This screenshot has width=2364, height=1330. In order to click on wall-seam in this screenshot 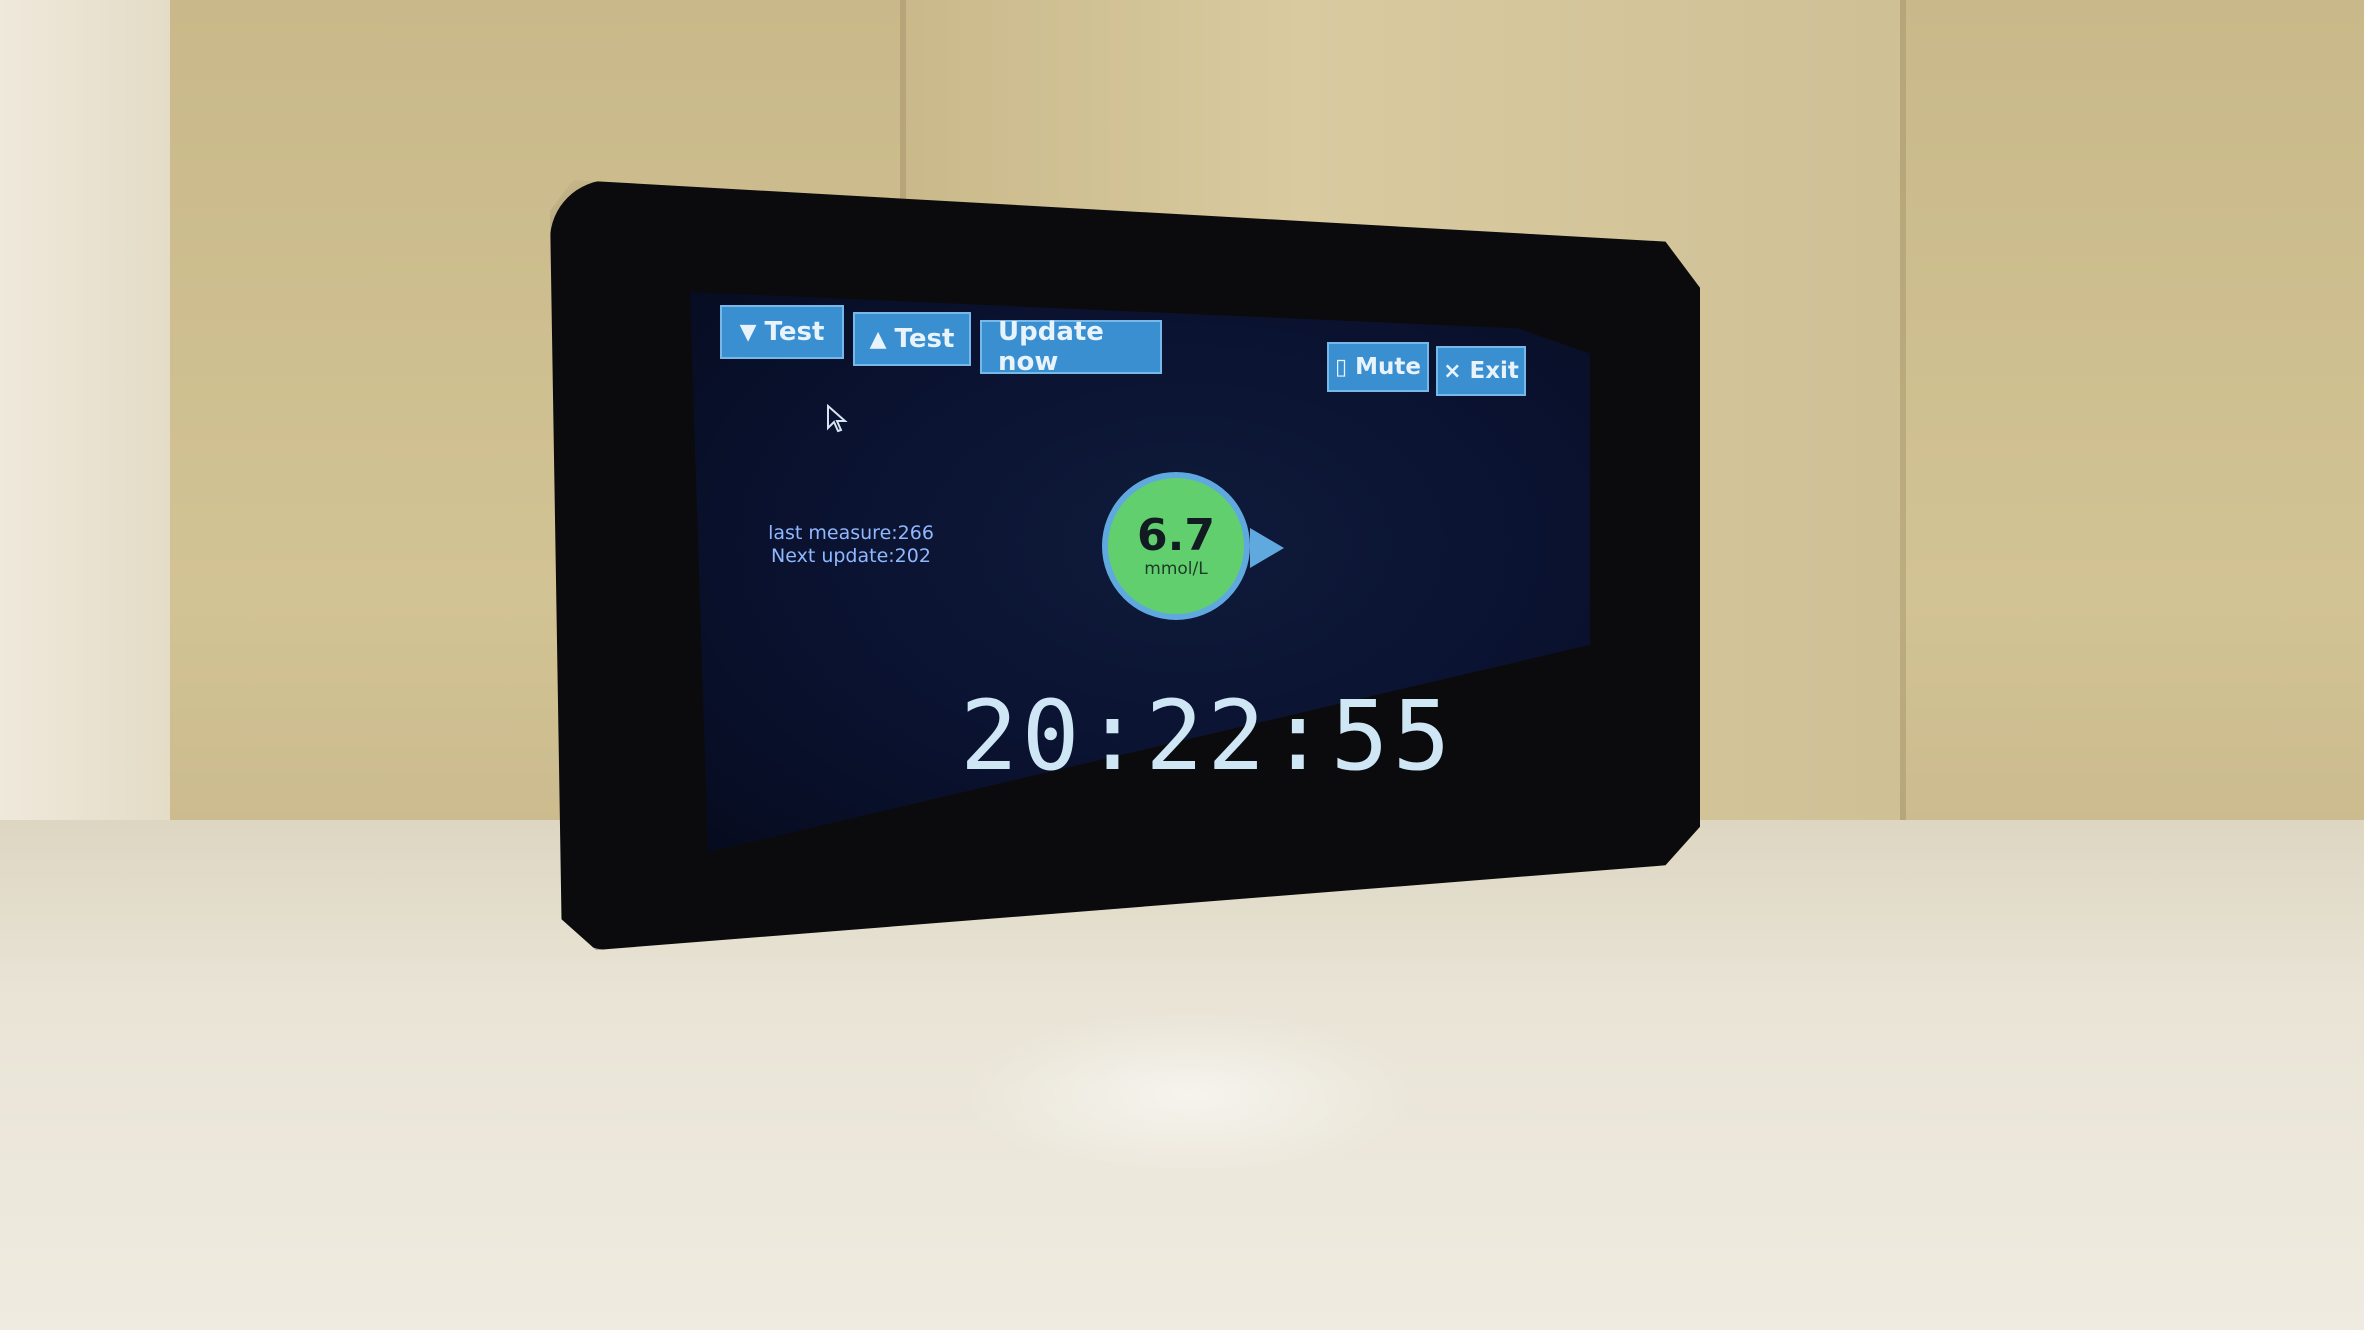, I will do `click(1903, 415)`.